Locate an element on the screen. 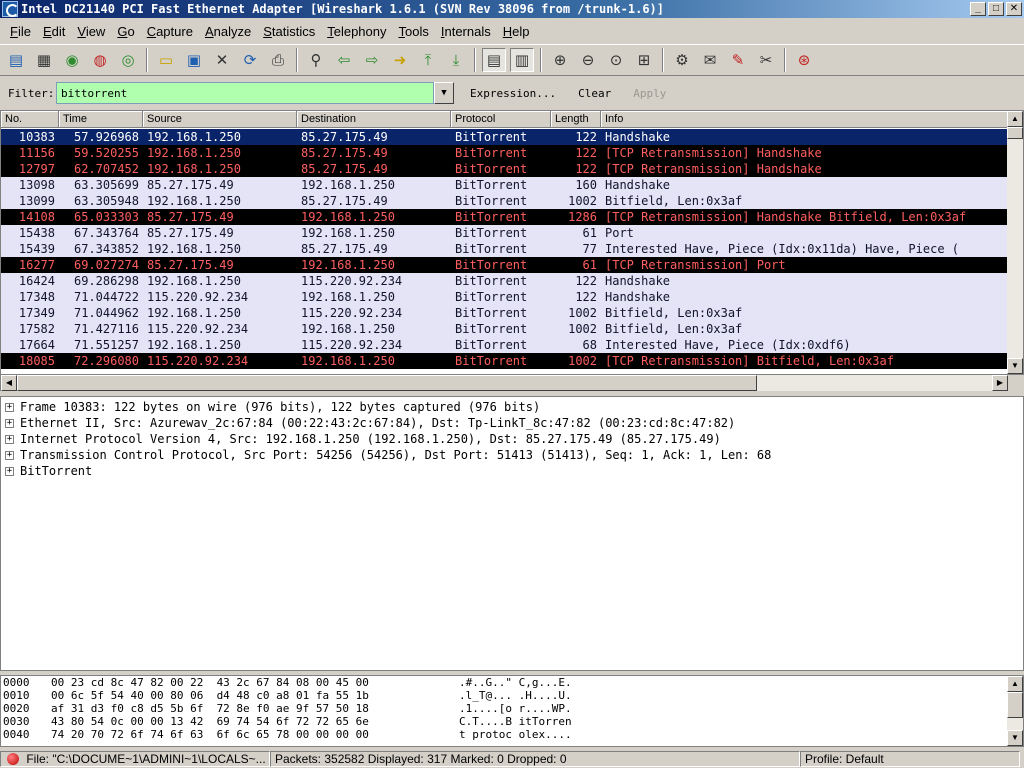 Image resolution: width=1024 pixels, height=768 pixels. maximize-button: □ is located at coordinates (996, 9).